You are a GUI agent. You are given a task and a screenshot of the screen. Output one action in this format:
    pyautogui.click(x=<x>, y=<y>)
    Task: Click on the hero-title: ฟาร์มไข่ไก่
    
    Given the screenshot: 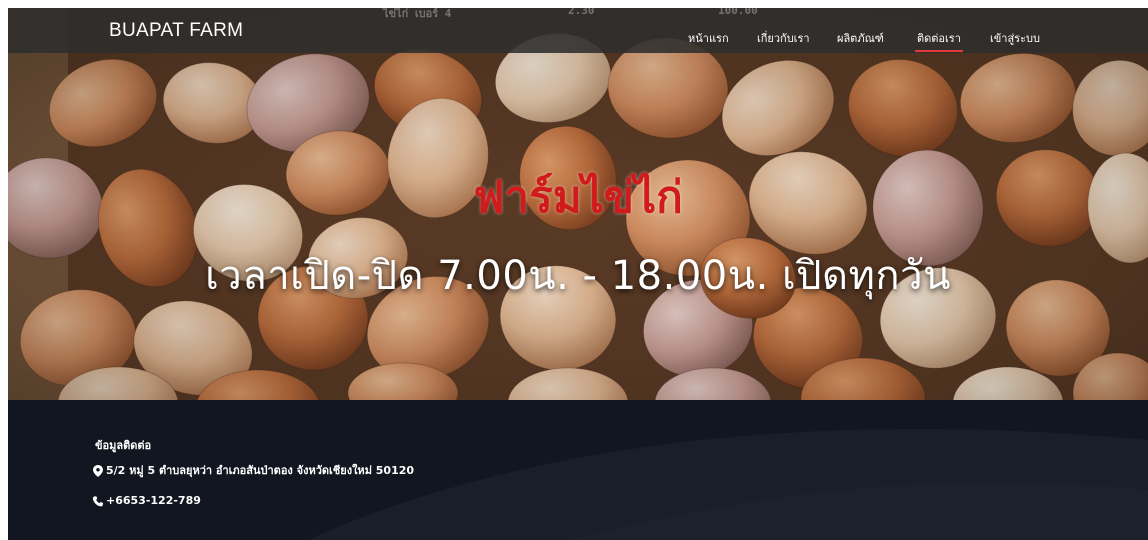 What is the action you would take?
    pyautogui.click(x=578, y=197)
    